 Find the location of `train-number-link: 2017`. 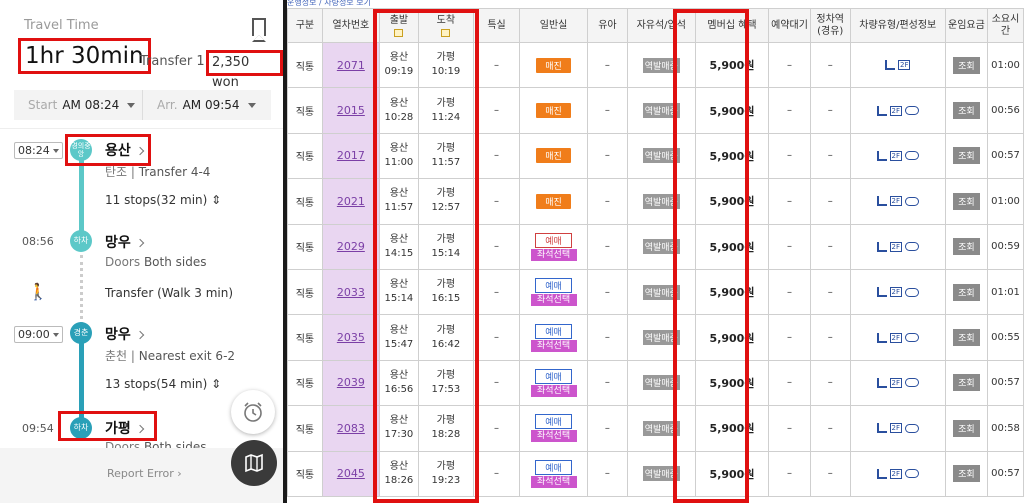

train-number-link: 2017 is located at coordinates (350, 156).